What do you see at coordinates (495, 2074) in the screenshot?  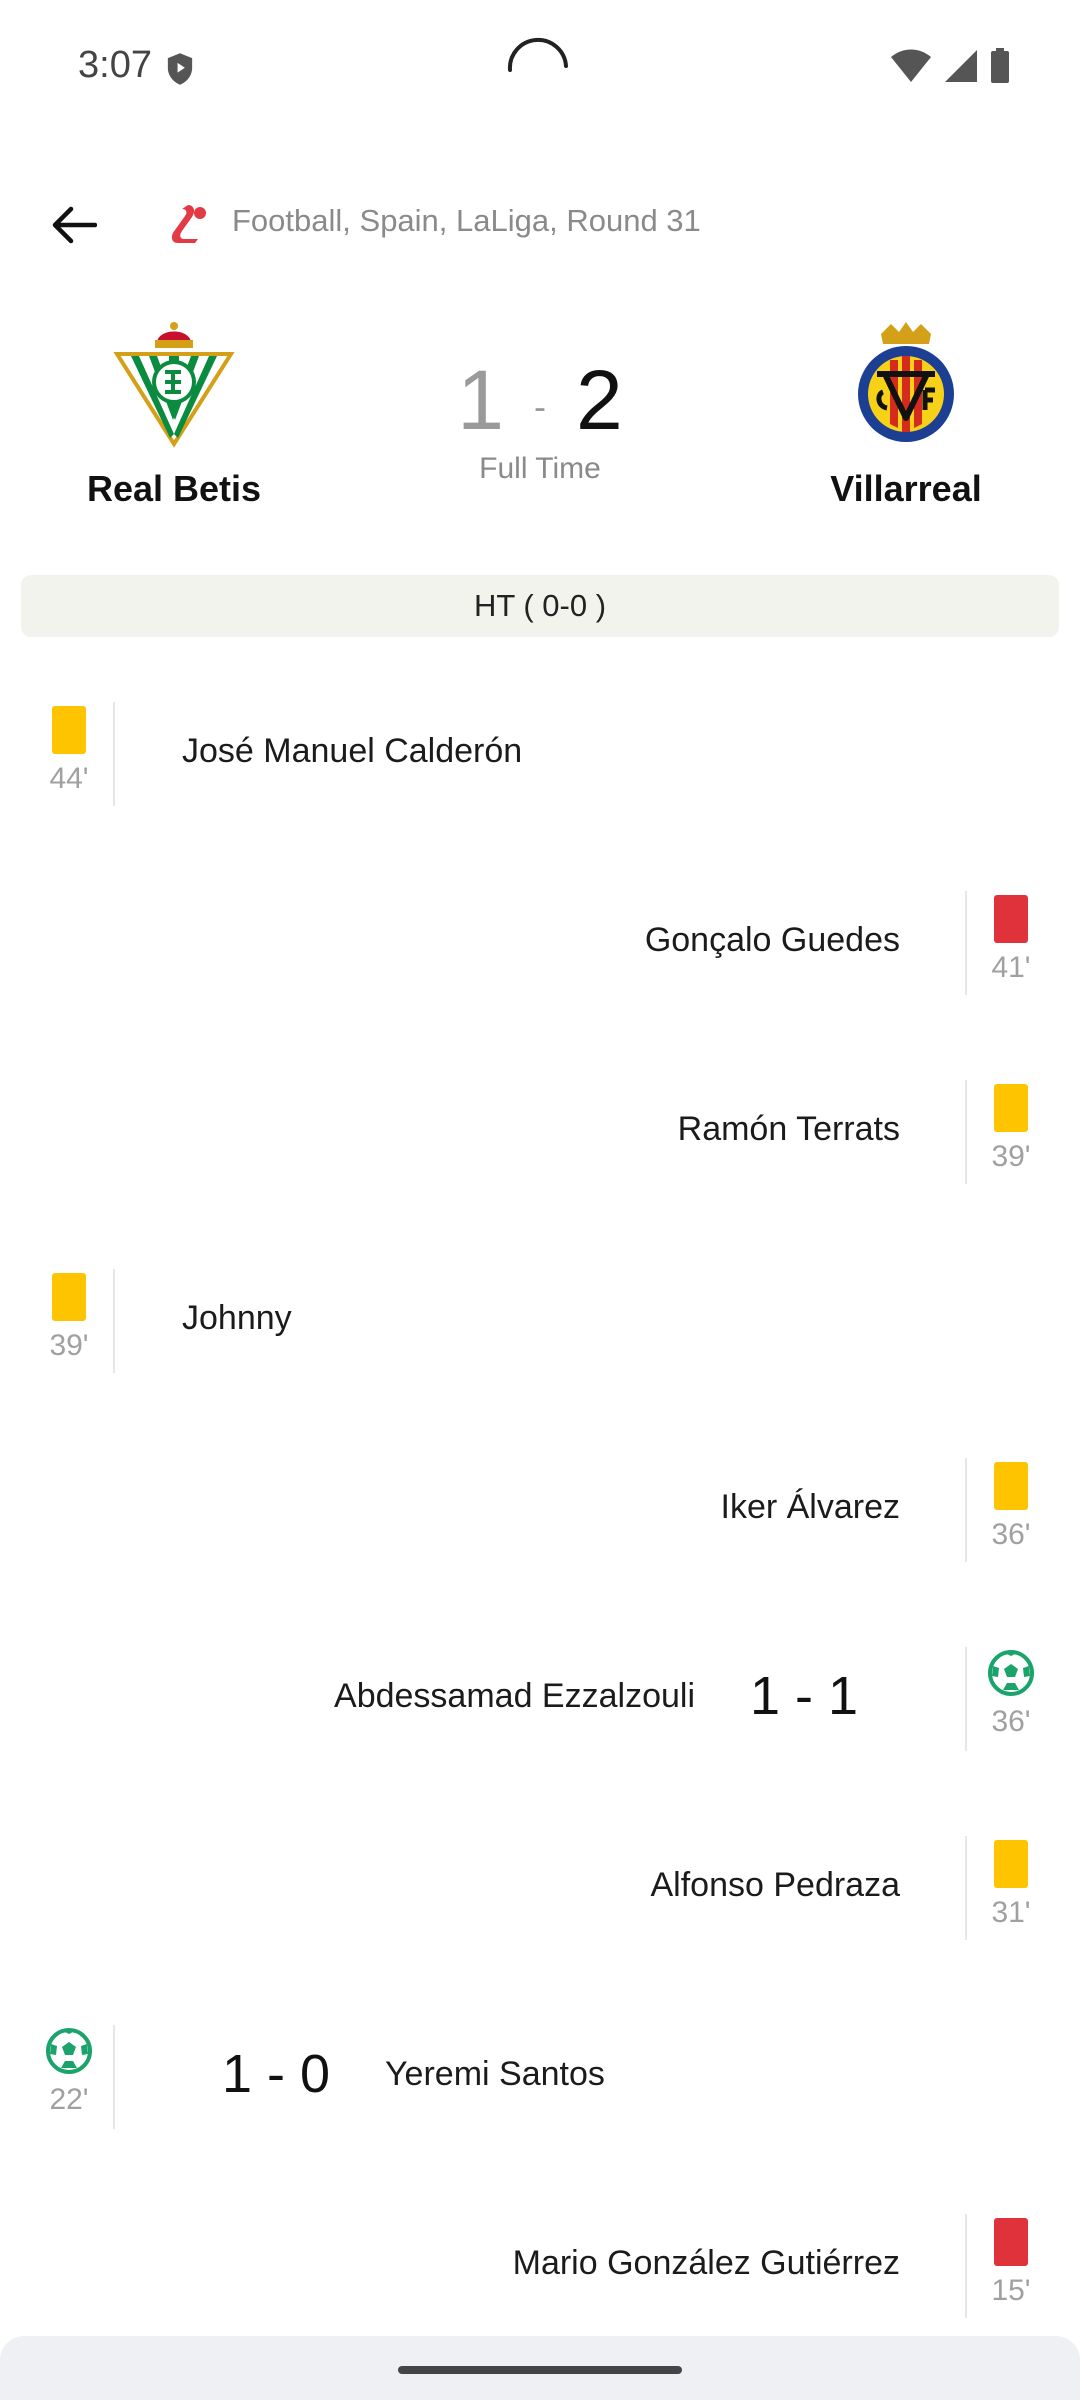 I see `event-player: Yeremi Santos` at bounding box center [495, 2074].